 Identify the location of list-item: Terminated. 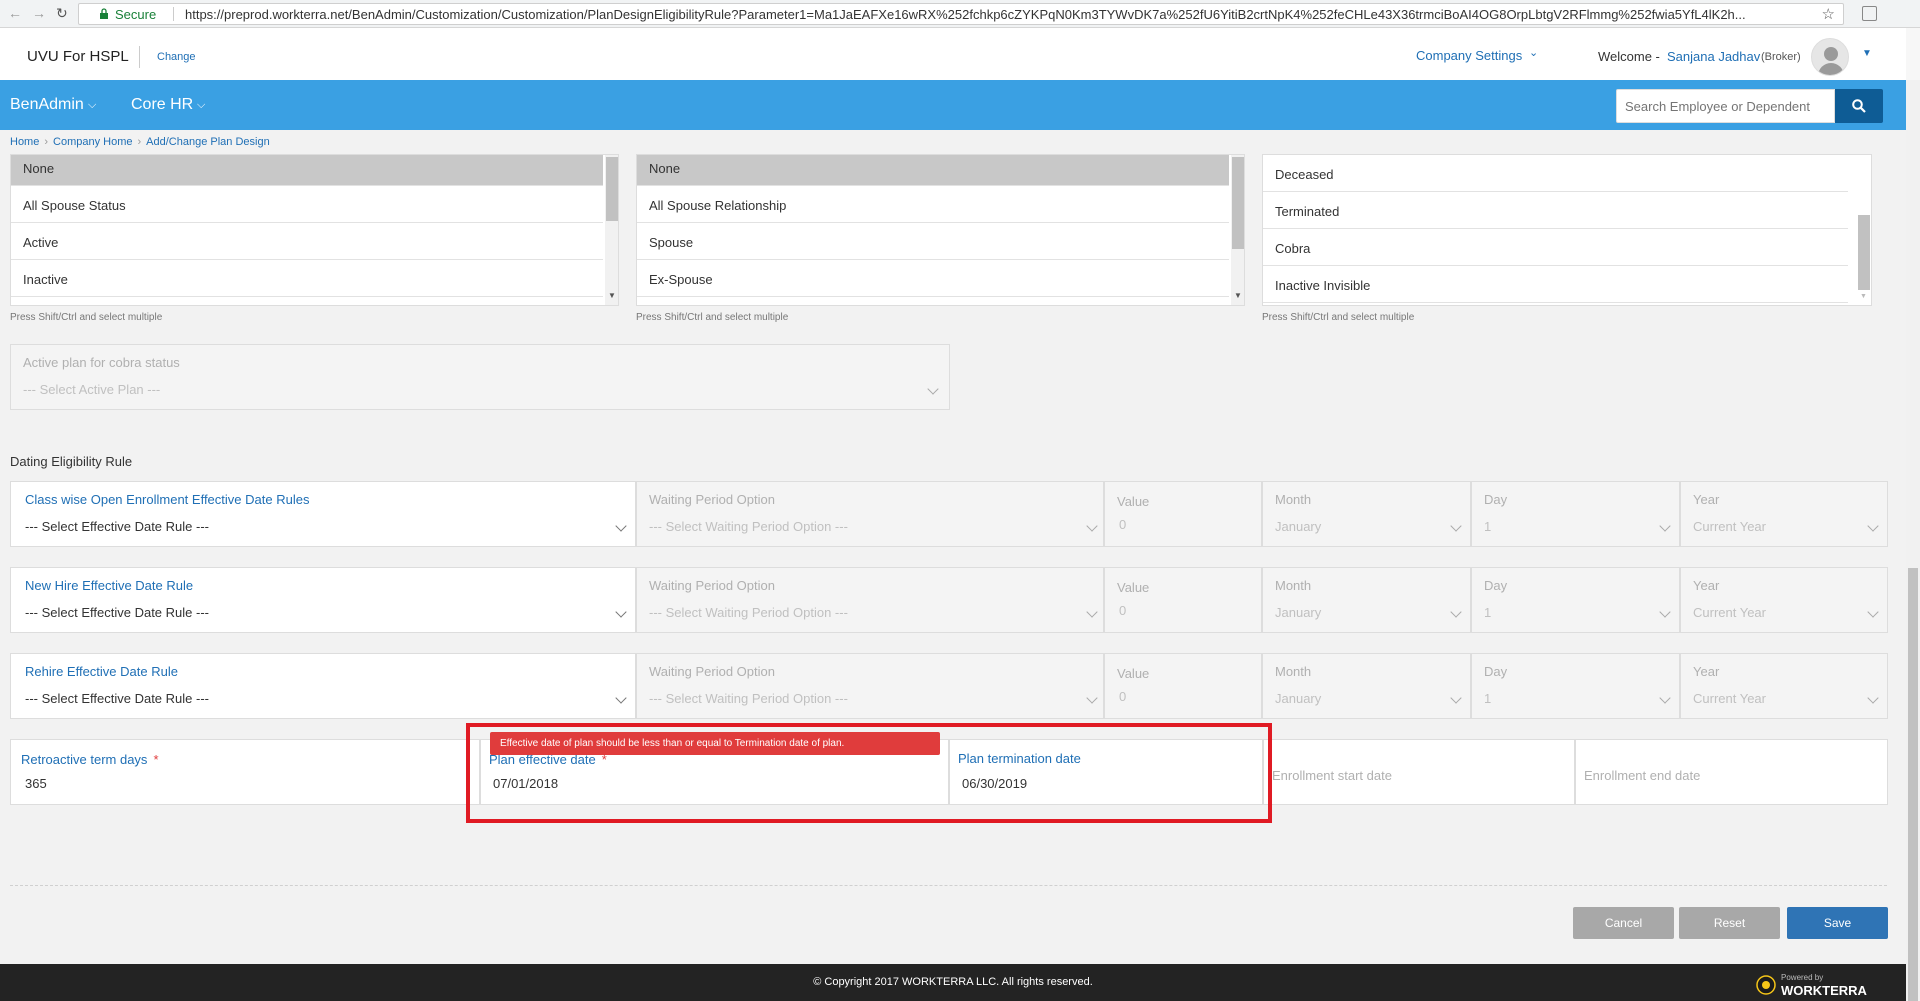
(1555, 210).